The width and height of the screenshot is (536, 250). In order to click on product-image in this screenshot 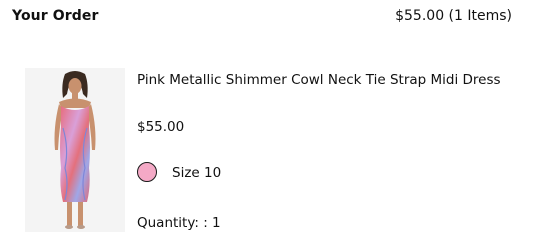, I will do `click(75, 150)`.